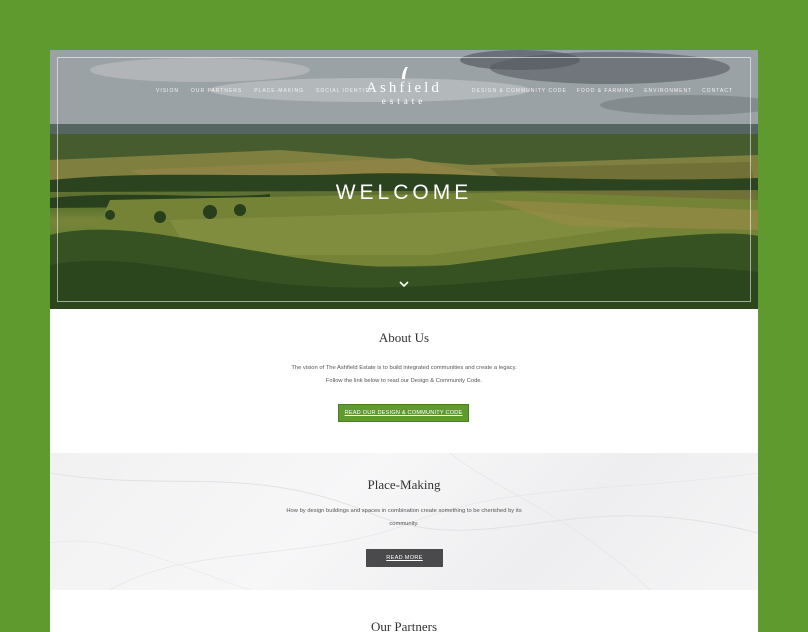 The image size is (808, 632). What do you see at coordinates (519, 91) in the screenshot?
I see `nav-item-design-community-code: DESIGN & COMMUNITY CODE` at bounding box center [519, 91].